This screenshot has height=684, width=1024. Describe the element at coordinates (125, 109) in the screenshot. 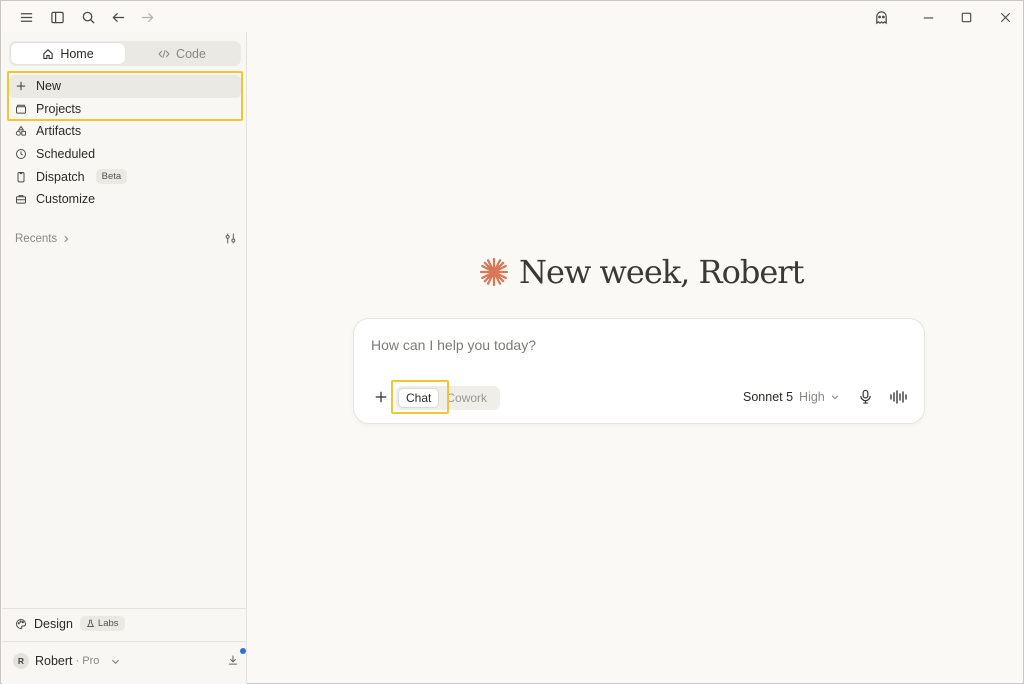

I see `sidebar-item-projects: Projects` at that location.